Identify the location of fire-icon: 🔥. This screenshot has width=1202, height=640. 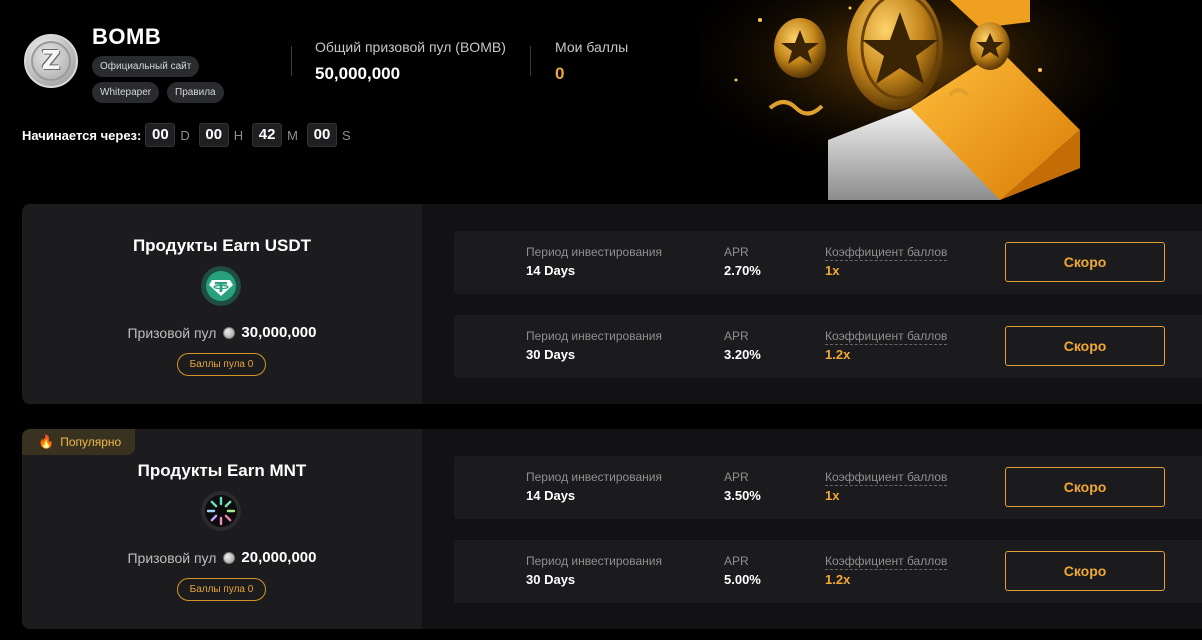
(46, 441).